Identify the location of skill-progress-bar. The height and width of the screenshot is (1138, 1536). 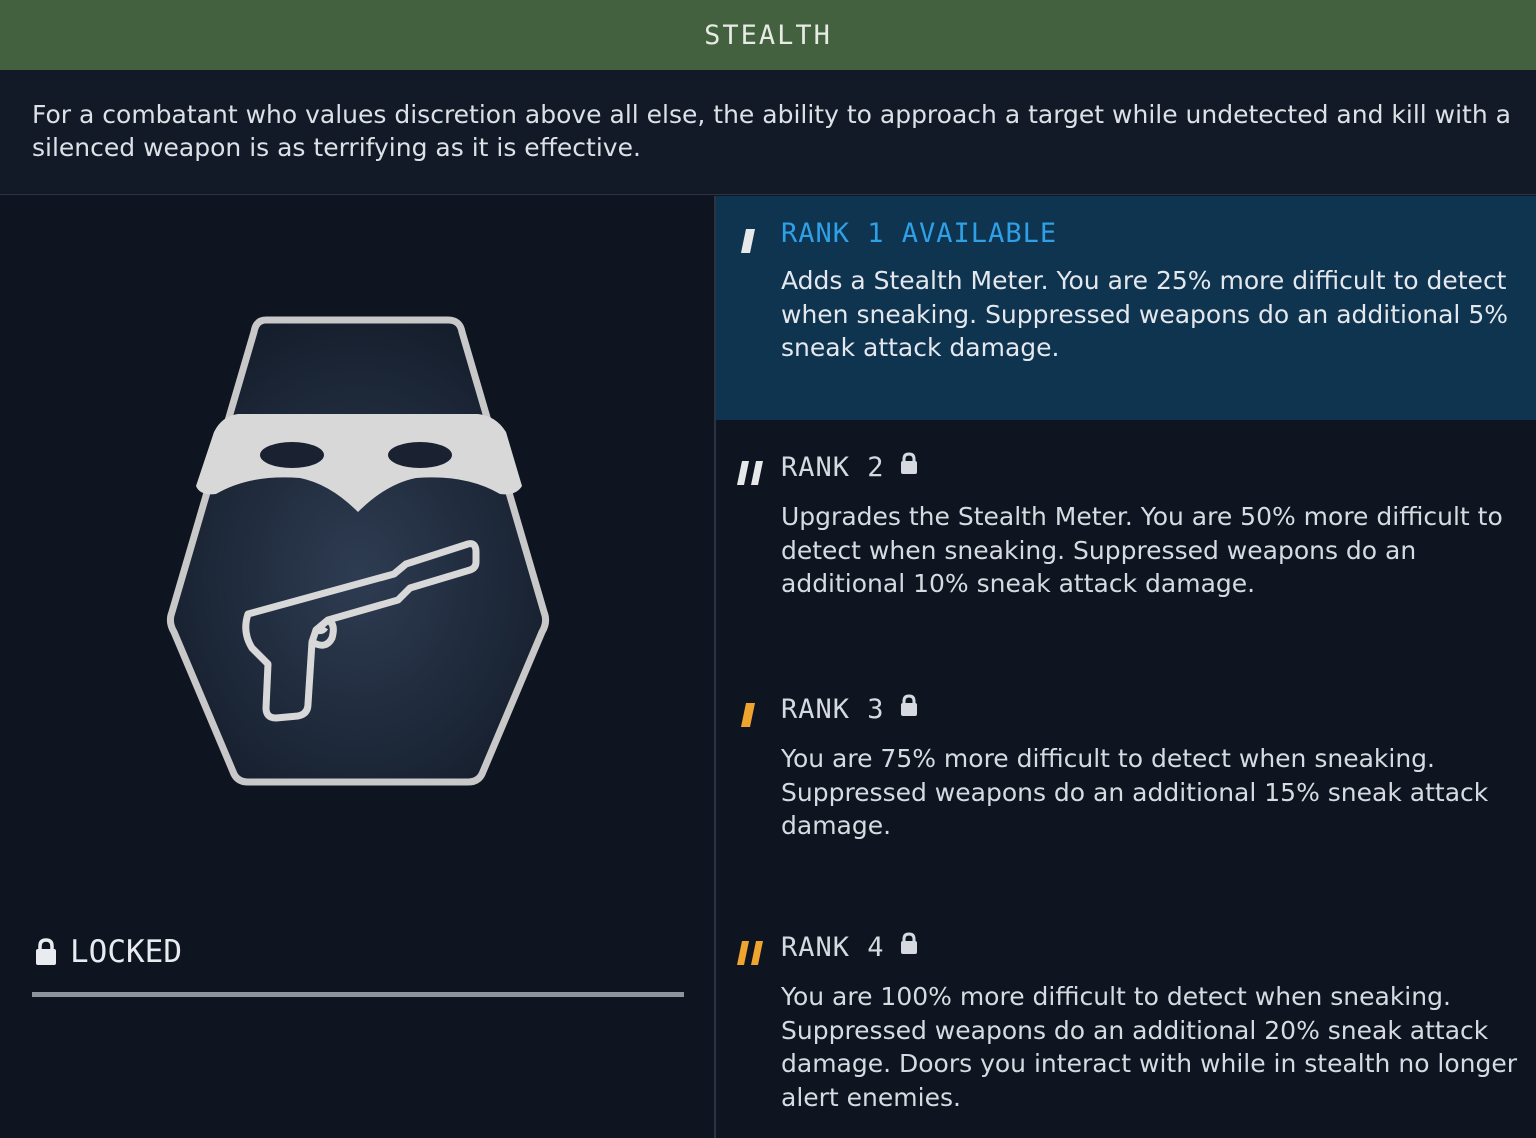
(358, 994).